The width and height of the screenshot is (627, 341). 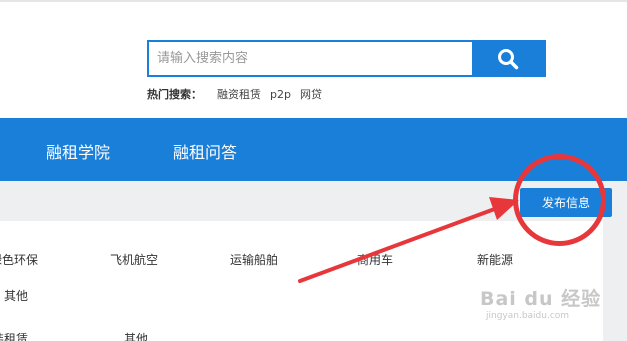 I want to click on watermark-url: jingyan.baidu.com, so click(x=528, y=316).